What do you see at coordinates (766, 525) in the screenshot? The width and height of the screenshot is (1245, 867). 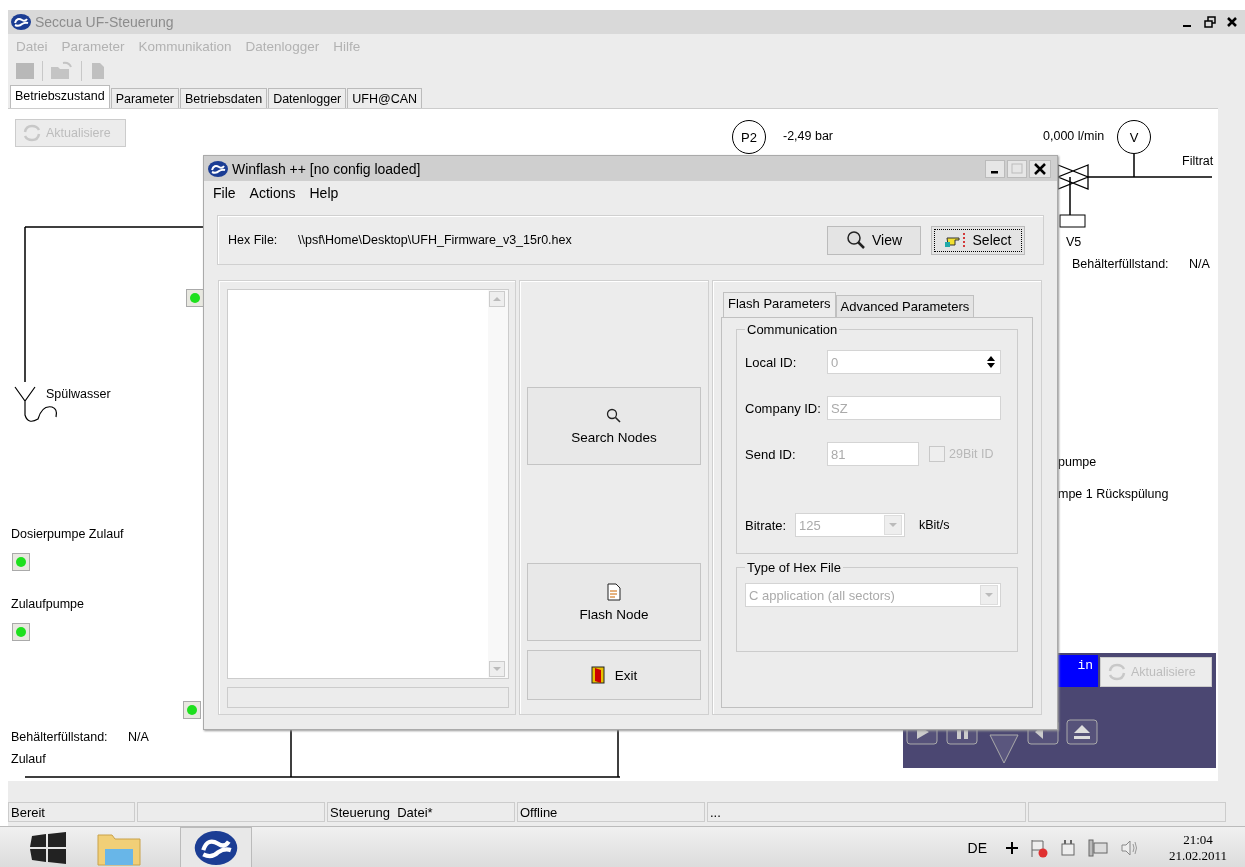 I see `field-label: Bitrate:` at bounding box center [766, 525].